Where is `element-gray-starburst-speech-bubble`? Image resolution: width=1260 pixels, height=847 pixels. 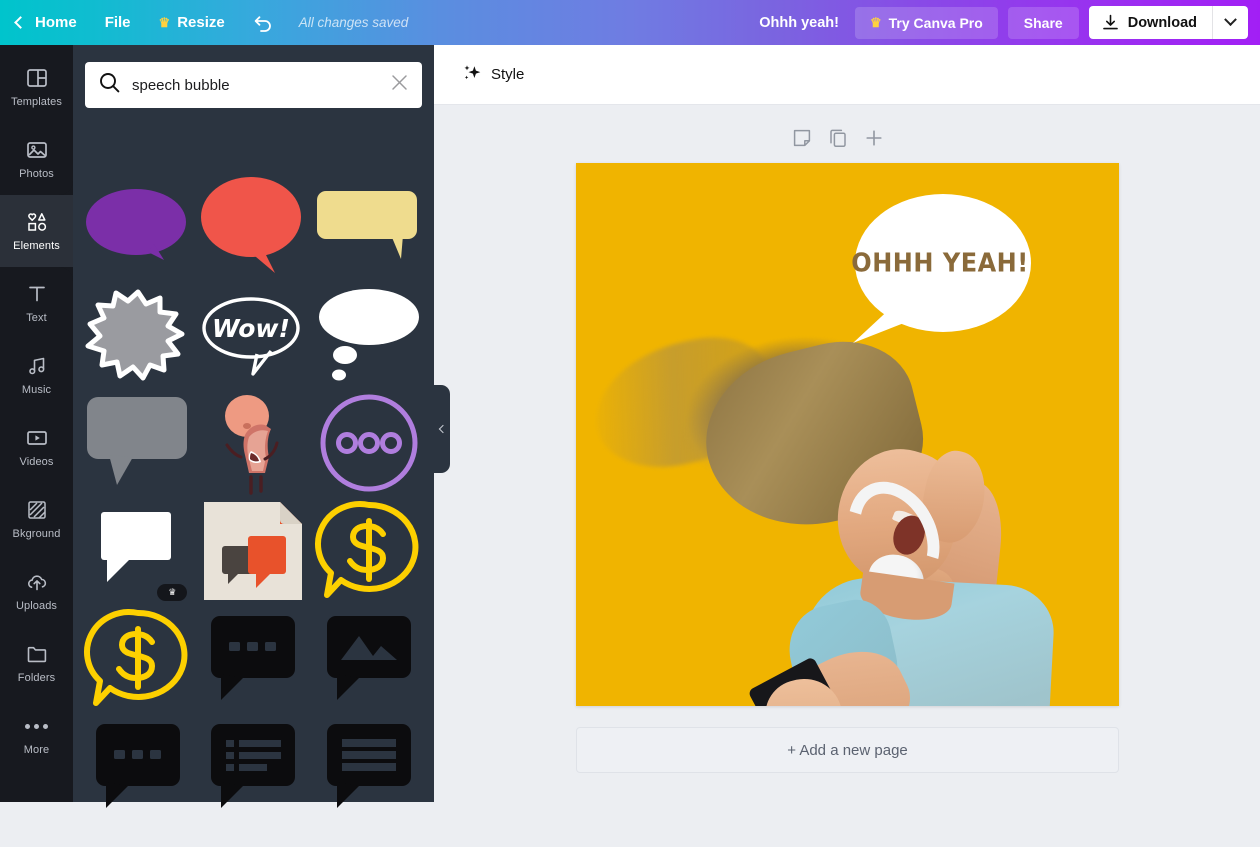
element-gray-starburst-speech-bubble is located at coordinates (138, 335).